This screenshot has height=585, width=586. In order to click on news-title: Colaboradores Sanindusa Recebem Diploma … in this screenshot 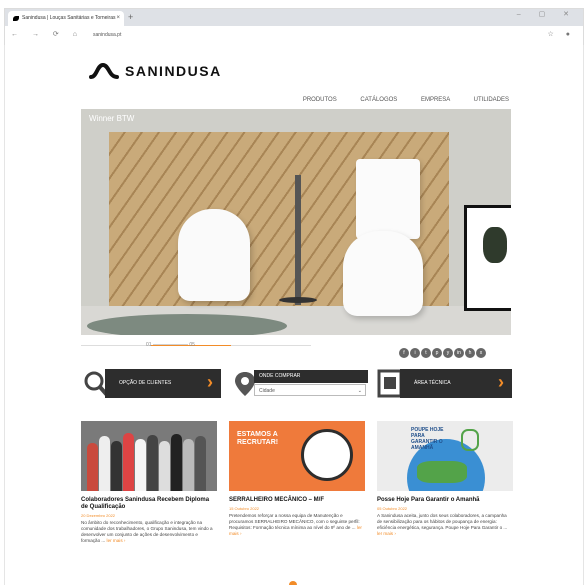, I will do `click(149, 504)`.